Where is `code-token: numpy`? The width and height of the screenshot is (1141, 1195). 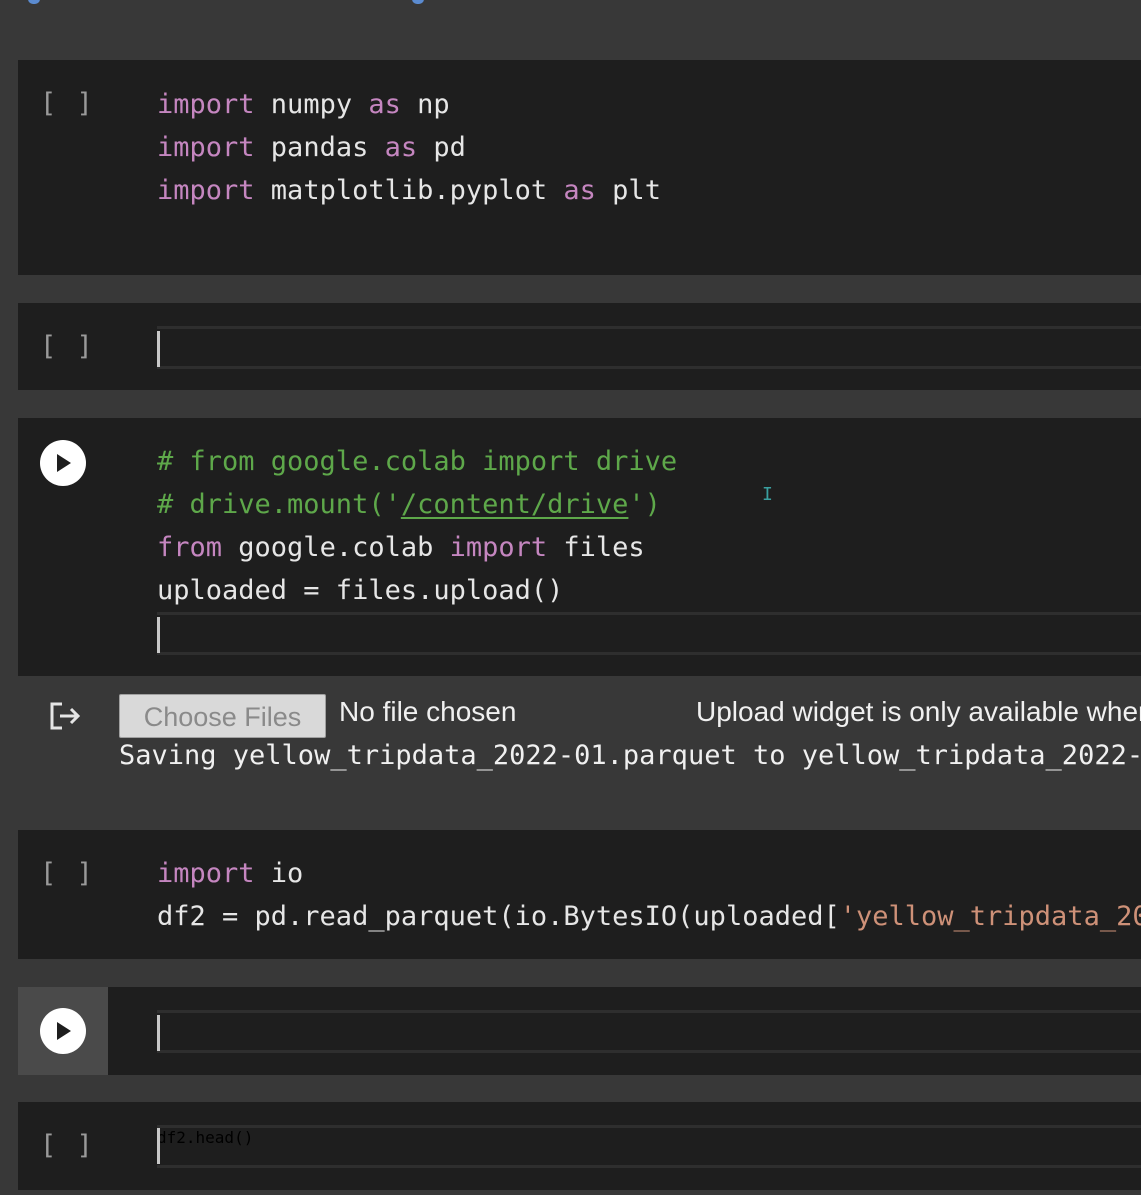
code-token: numpy is located at coordinates (311, 104).